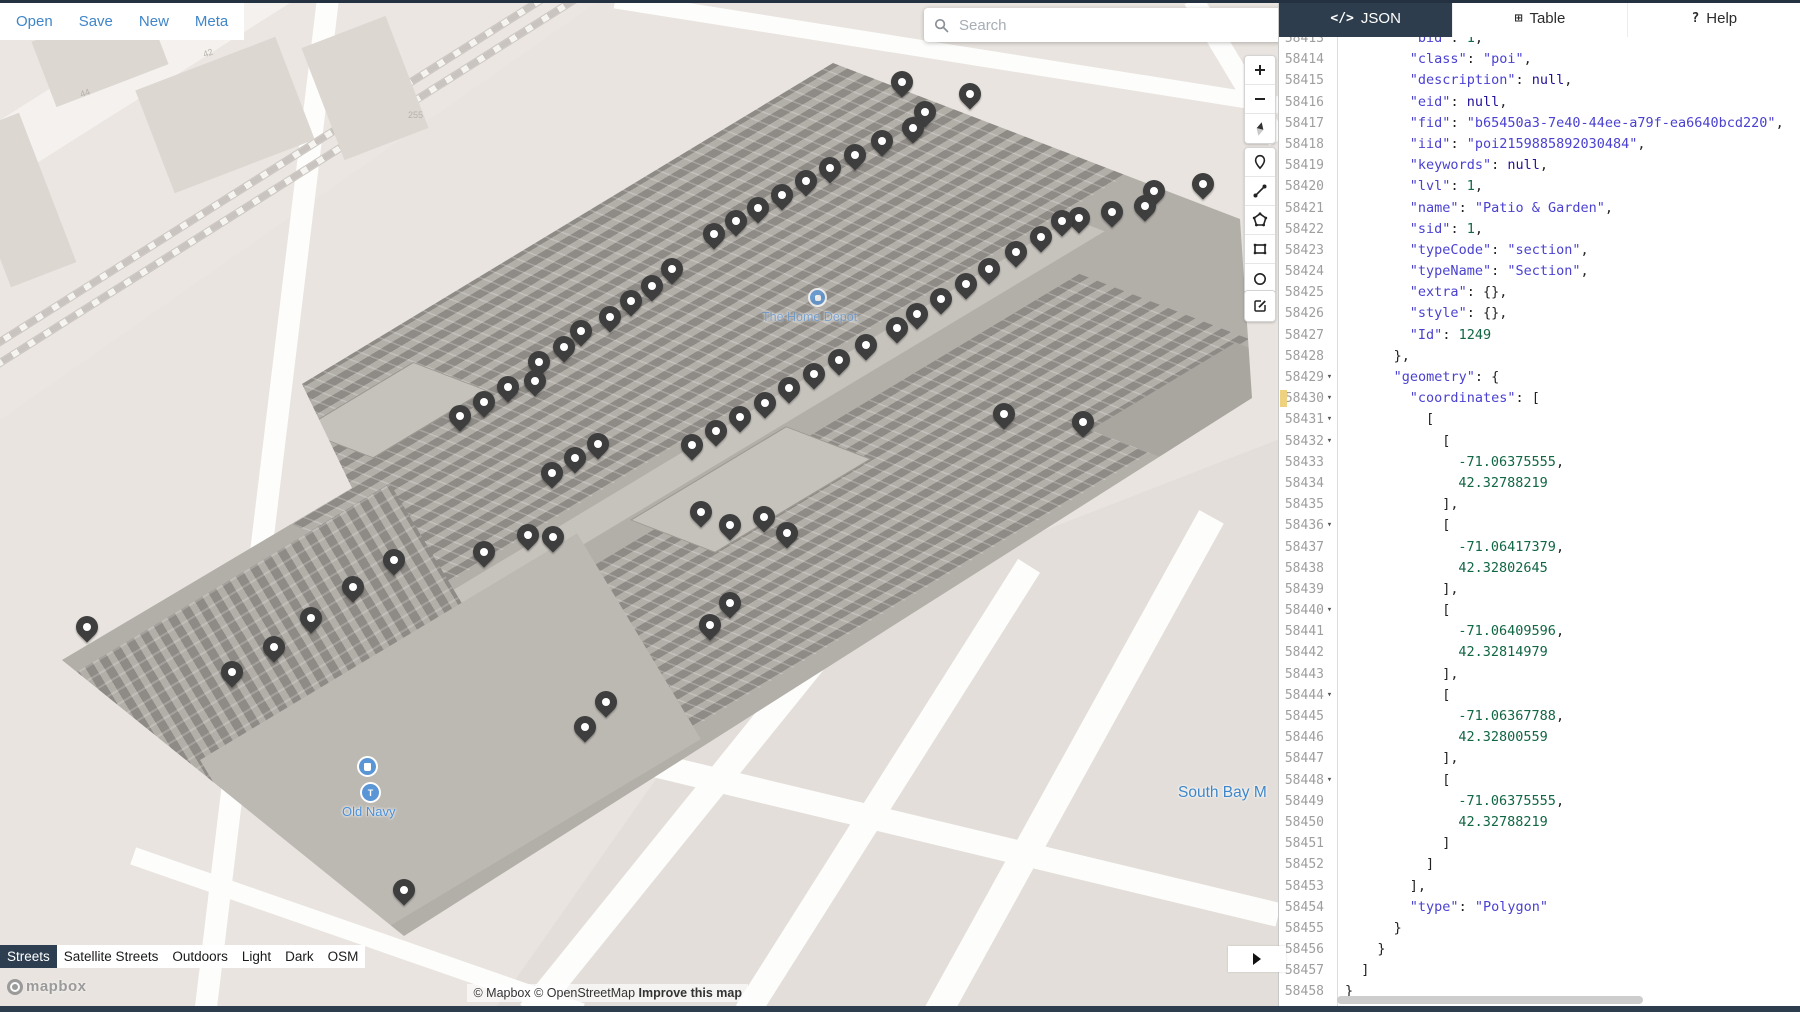  I want to click on edit-icon, so click(1260, 306).